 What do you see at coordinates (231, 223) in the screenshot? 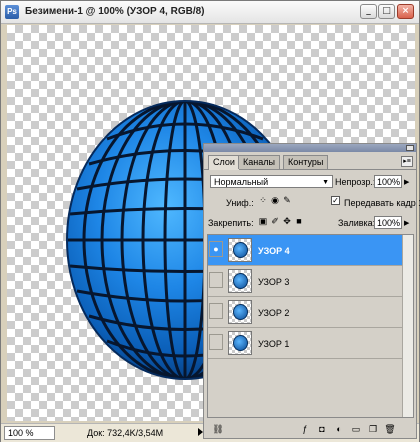
I see `lock-label: Закрепить:` at bounding box center [231, 223].